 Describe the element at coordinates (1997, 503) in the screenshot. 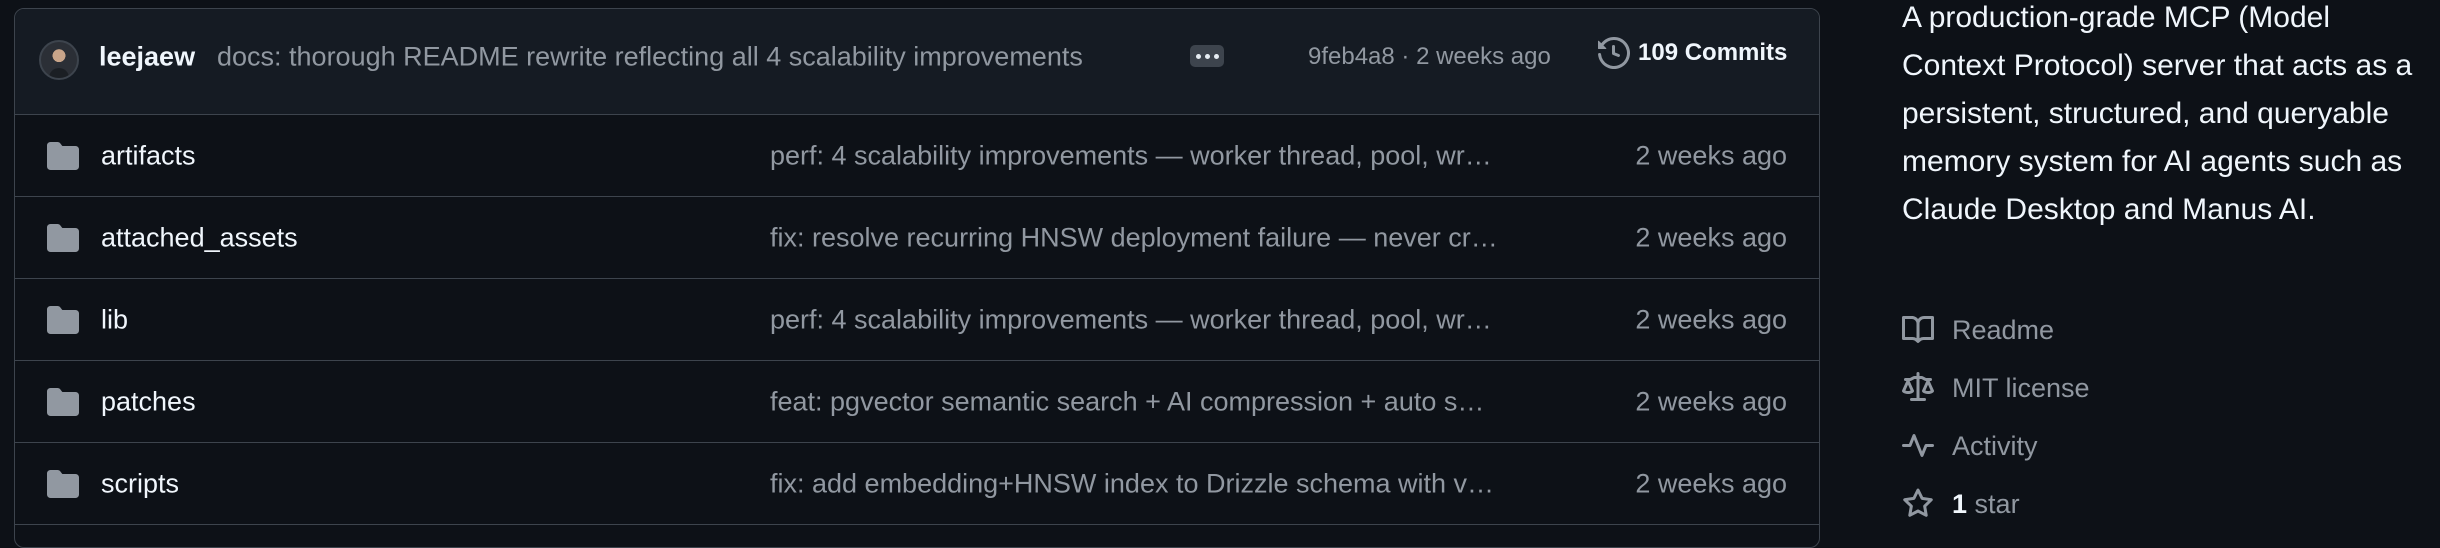

I see `stars-label: star` at that location.